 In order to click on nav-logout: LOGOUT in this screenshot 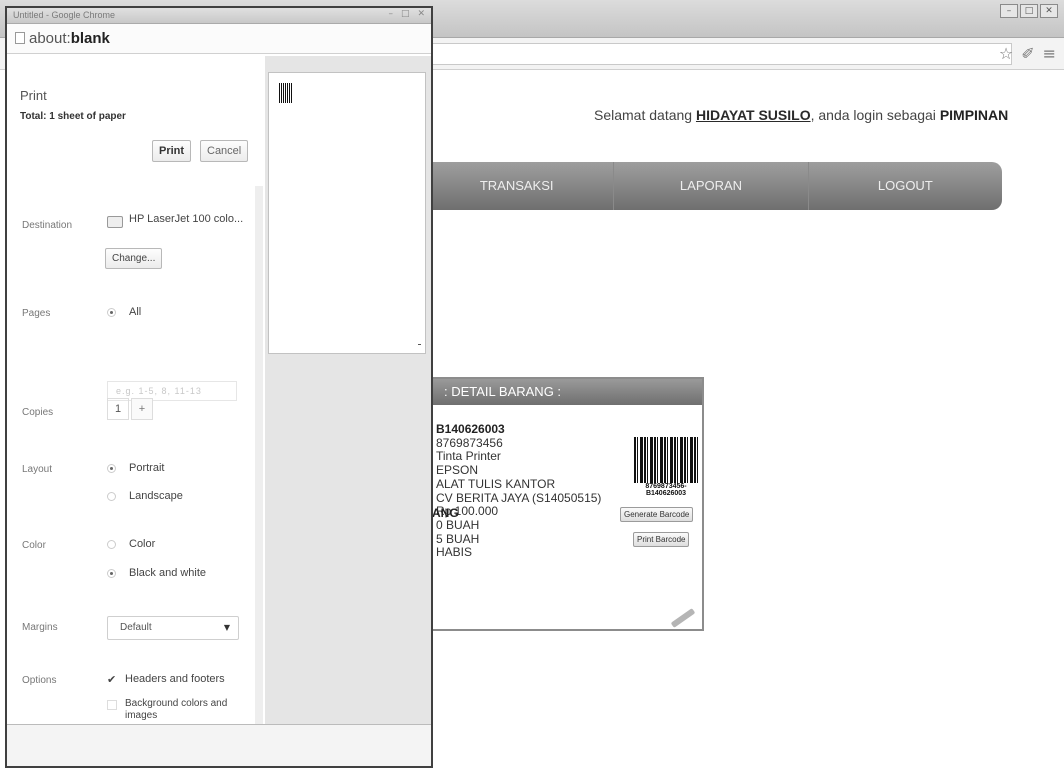, I will do `click(904, 186)`.